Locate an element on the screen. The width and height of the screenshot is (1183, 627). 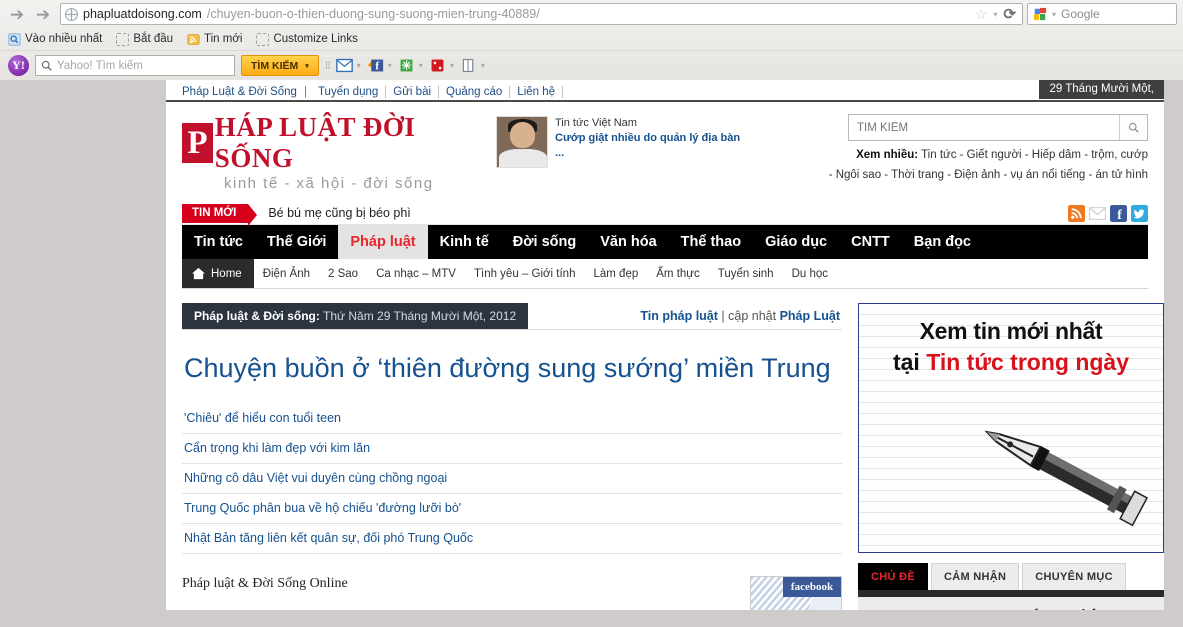
breaking-news-headline: Bé bú mẹ cũng bị béo phì is located at coordinates (339, 213).